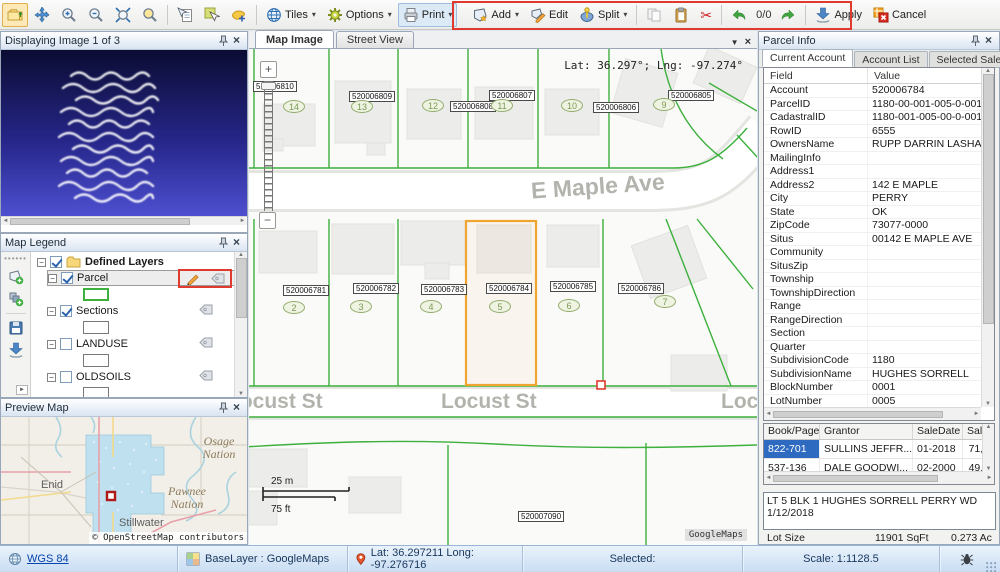 The height and width of the screenshot is (572, 1000). Describe the element at coordinates (601, 385) in the screenshot. I see `vertex-marker` at that location.